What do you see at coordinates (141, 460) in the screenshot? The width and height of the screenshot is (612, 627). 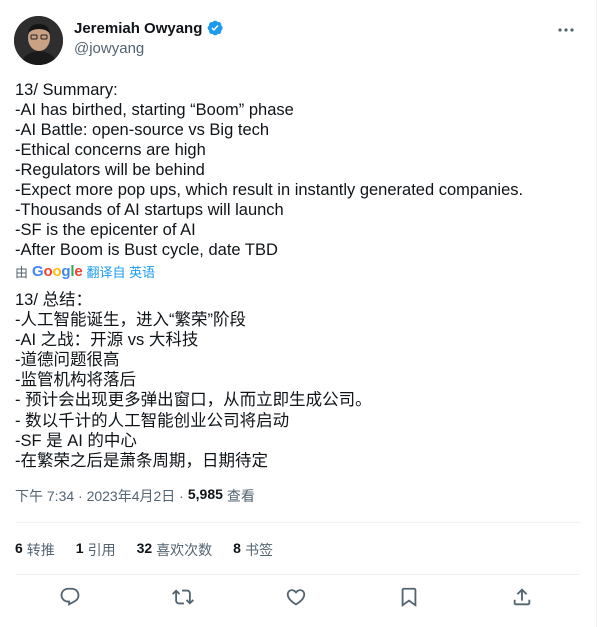 I see `text-line: -在繁荣之后是萧条周期，日期待定` at bounding box center [141, 460].